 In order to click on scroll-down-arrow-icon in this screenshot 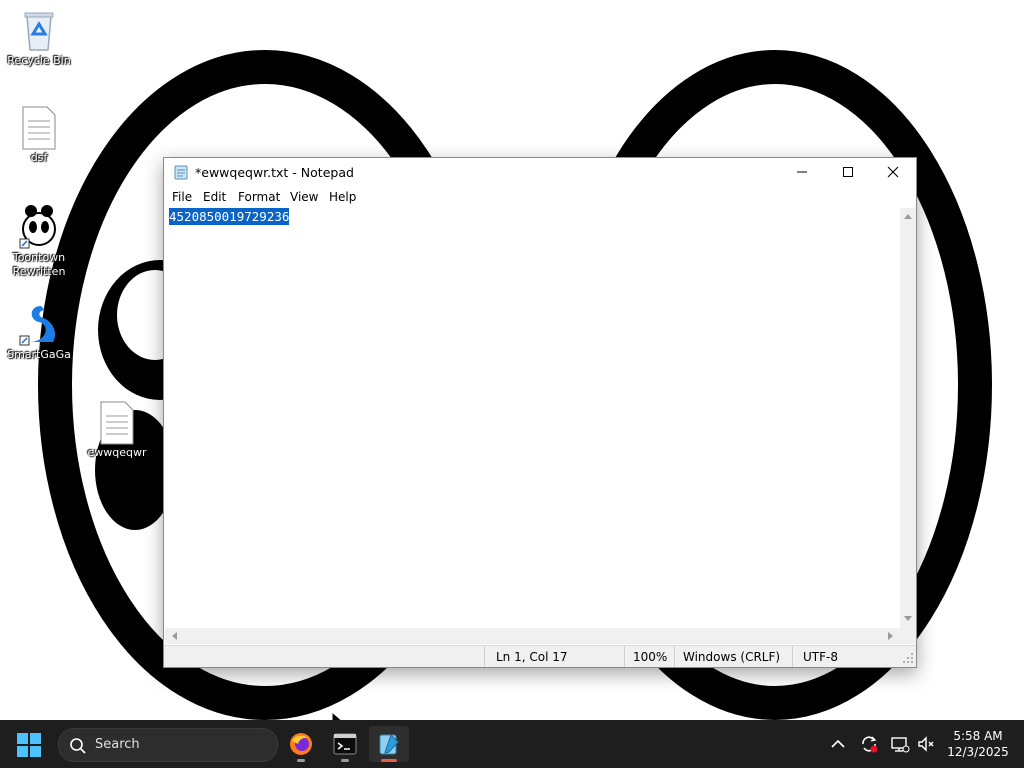, I will do `click(908, 618)`.